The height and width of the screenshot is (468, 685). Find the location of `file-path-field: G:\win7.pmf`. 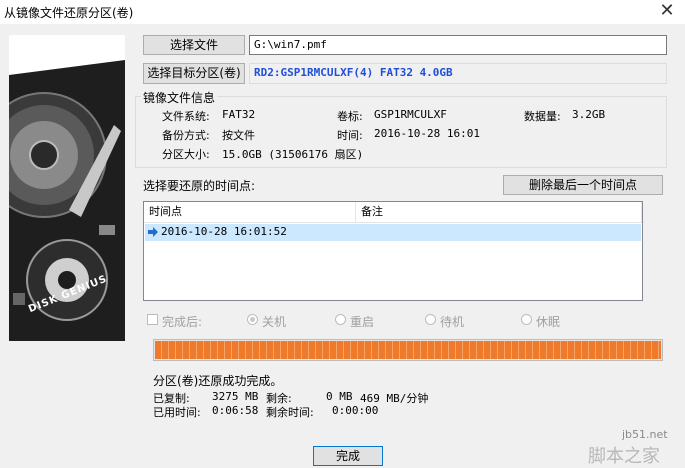

file-path-field: G:\win7.pmf is located at coordinates (458, 45).